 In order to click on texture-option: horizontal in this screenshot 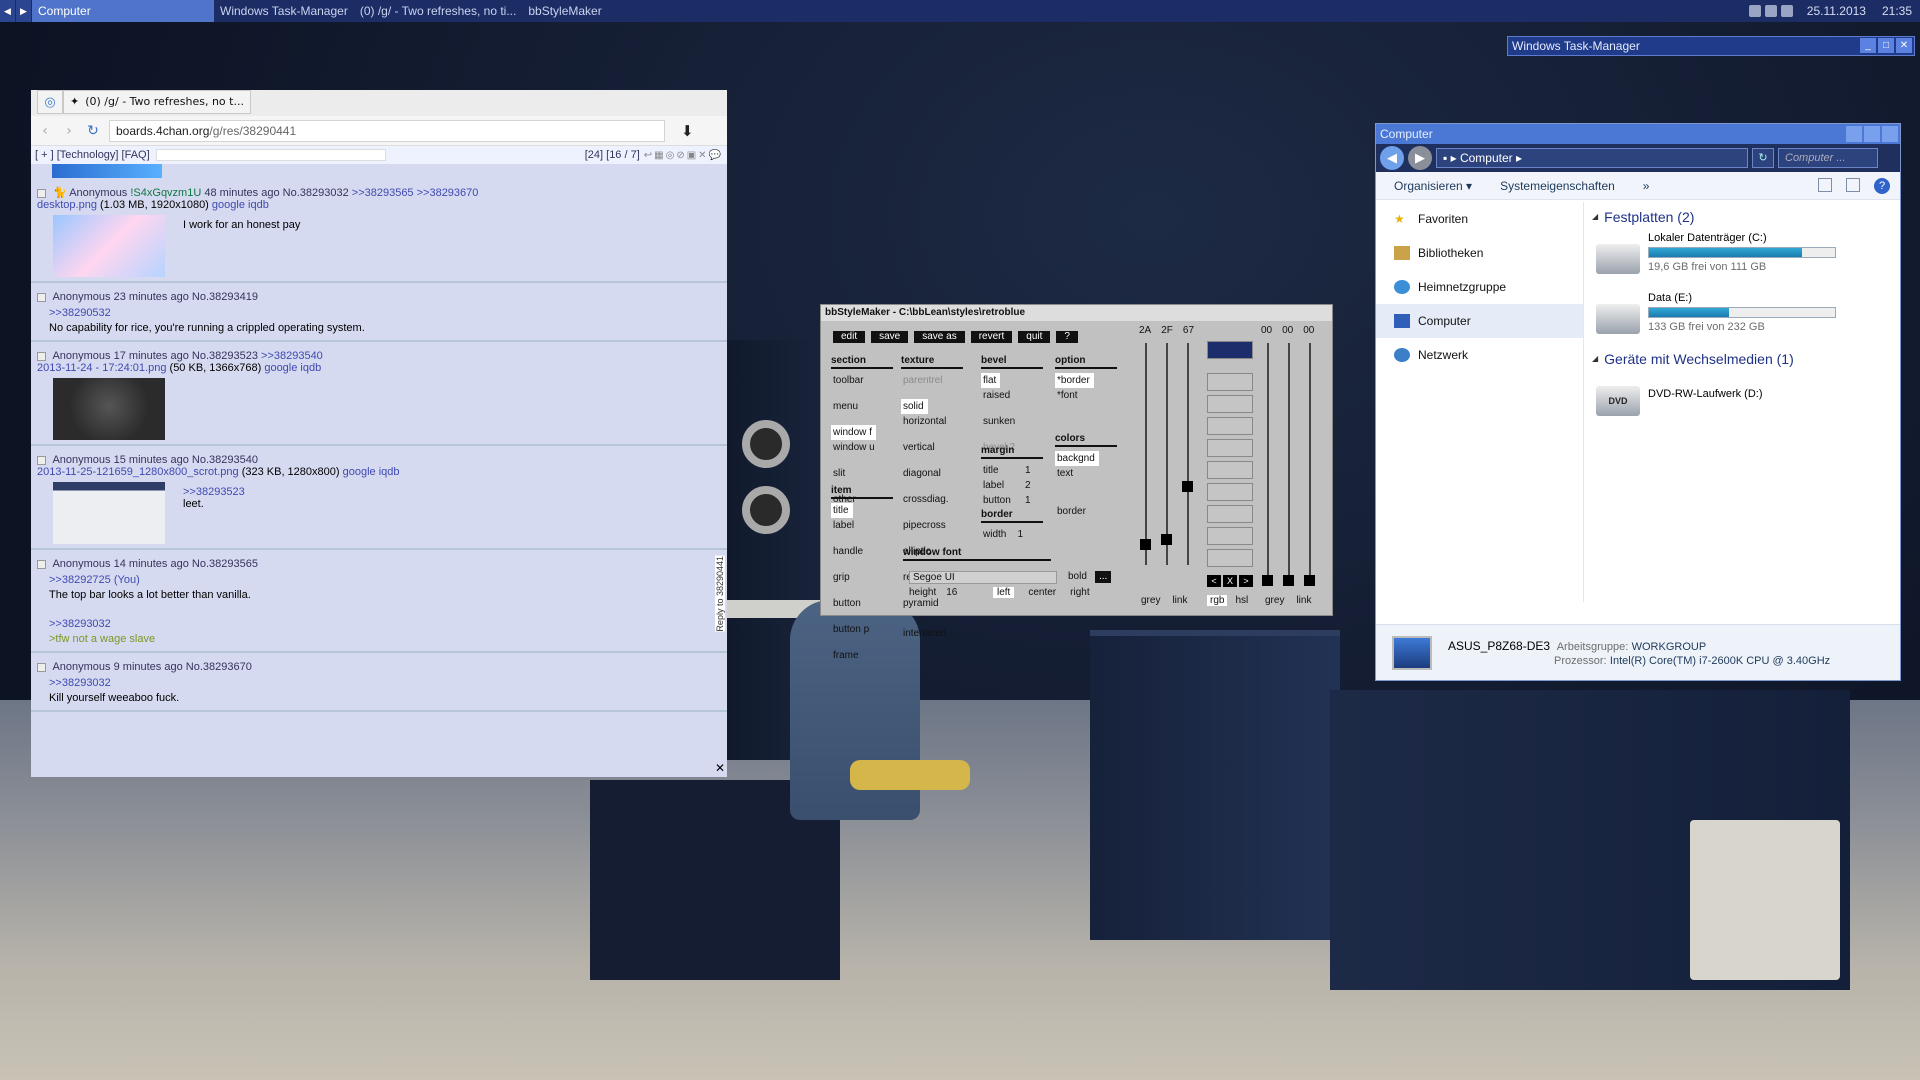, I will do `click(932, 421)`.